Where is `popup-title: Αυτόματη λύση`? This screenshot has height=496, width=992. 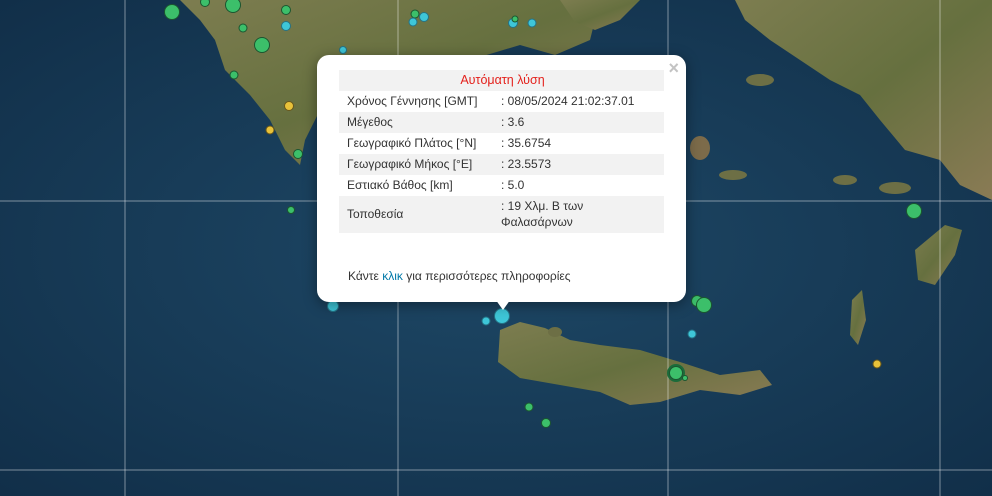 popup-title: Αυτόματη λύση is located at coordinates (501, 80).